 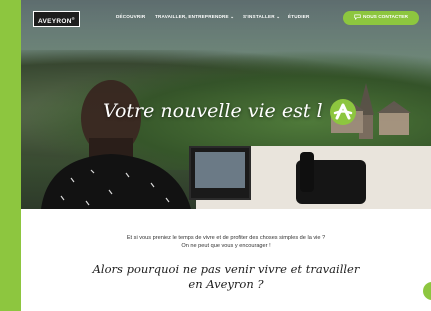 What do you see at coordinates (261, 17) in the screenshot?
I see `nav-item-installer: S'INSTALLER ⌄` at bounding box center [261, 17].